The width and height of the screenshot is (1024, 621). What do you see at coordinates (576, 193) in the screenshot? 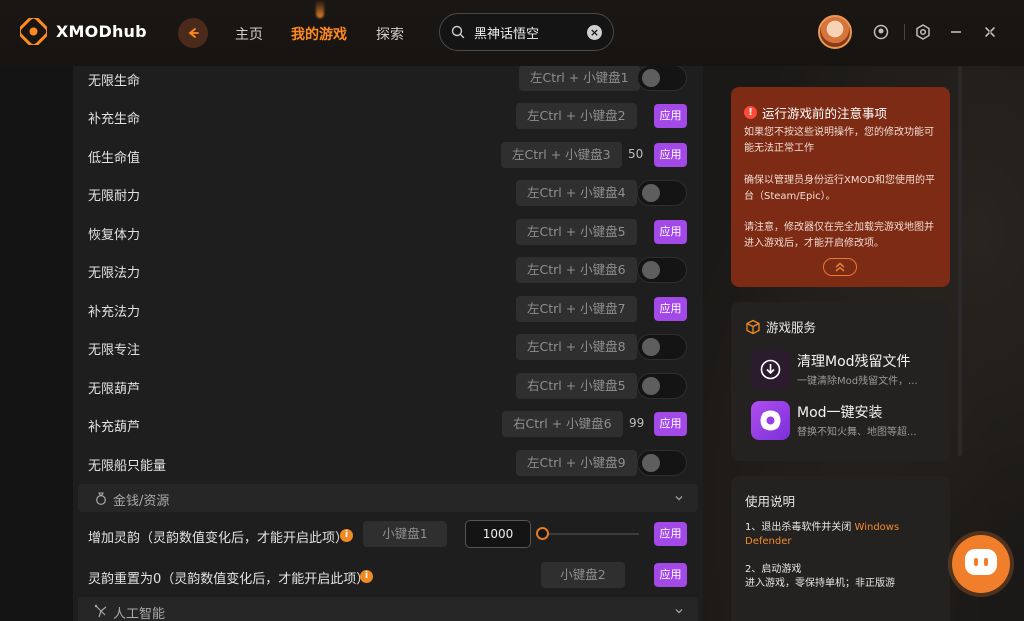
I see `hotkey-button: 左Ctrl + 小键盘4` at bounding box center [576, 193].